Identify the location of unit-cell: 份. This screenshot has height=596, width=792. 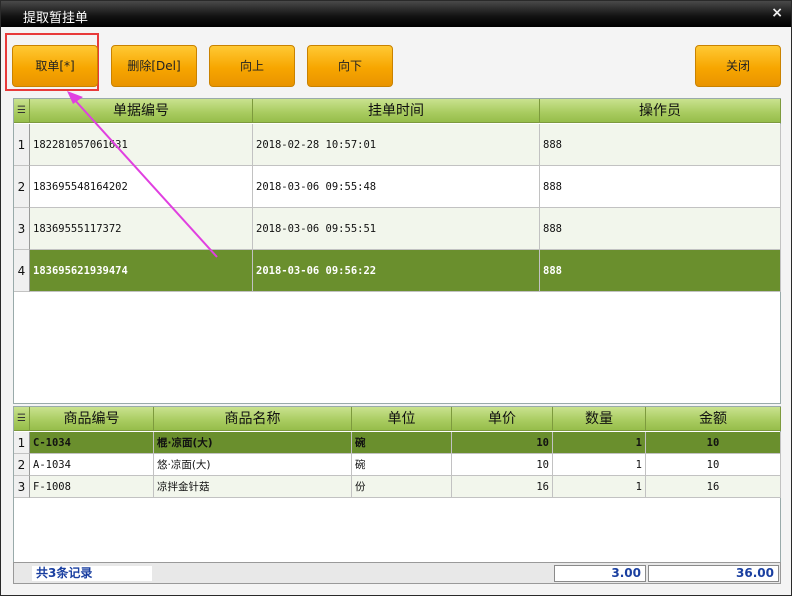
(402, 487).